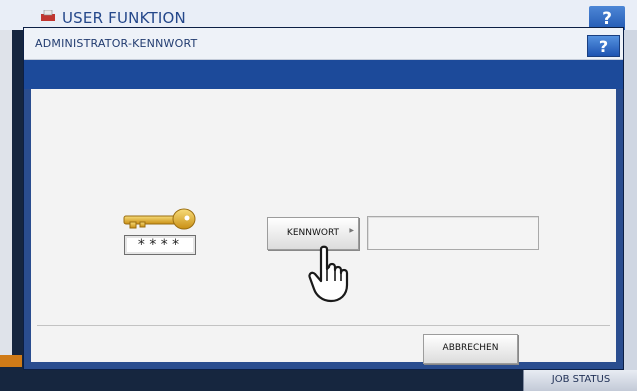  I want to click on dialog-header-band, so click(323, 74).